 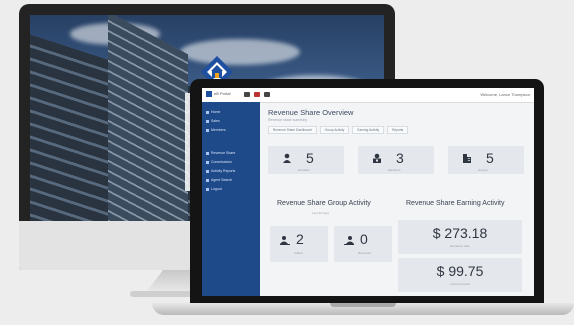 I want to click on sidebar-item-members: Members, so click(x=216, y=130).